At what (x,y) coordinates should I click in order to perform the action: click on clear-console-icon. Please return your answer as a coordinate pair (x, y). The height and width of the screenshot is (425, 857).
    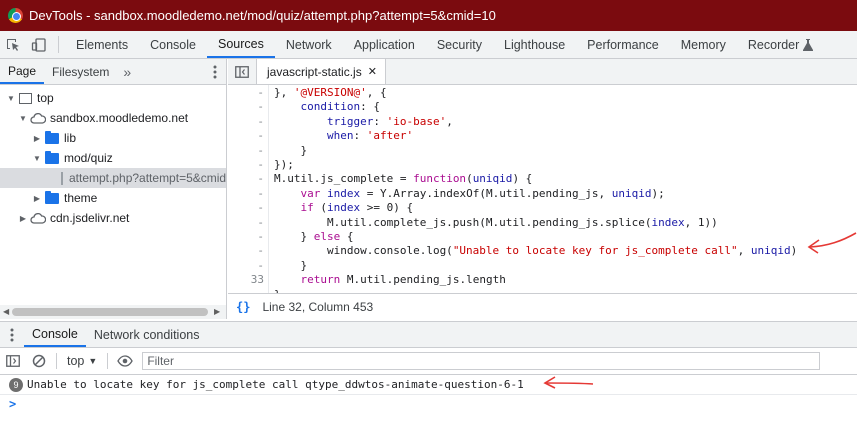
    Looking at the image, I should click on (39, 361).